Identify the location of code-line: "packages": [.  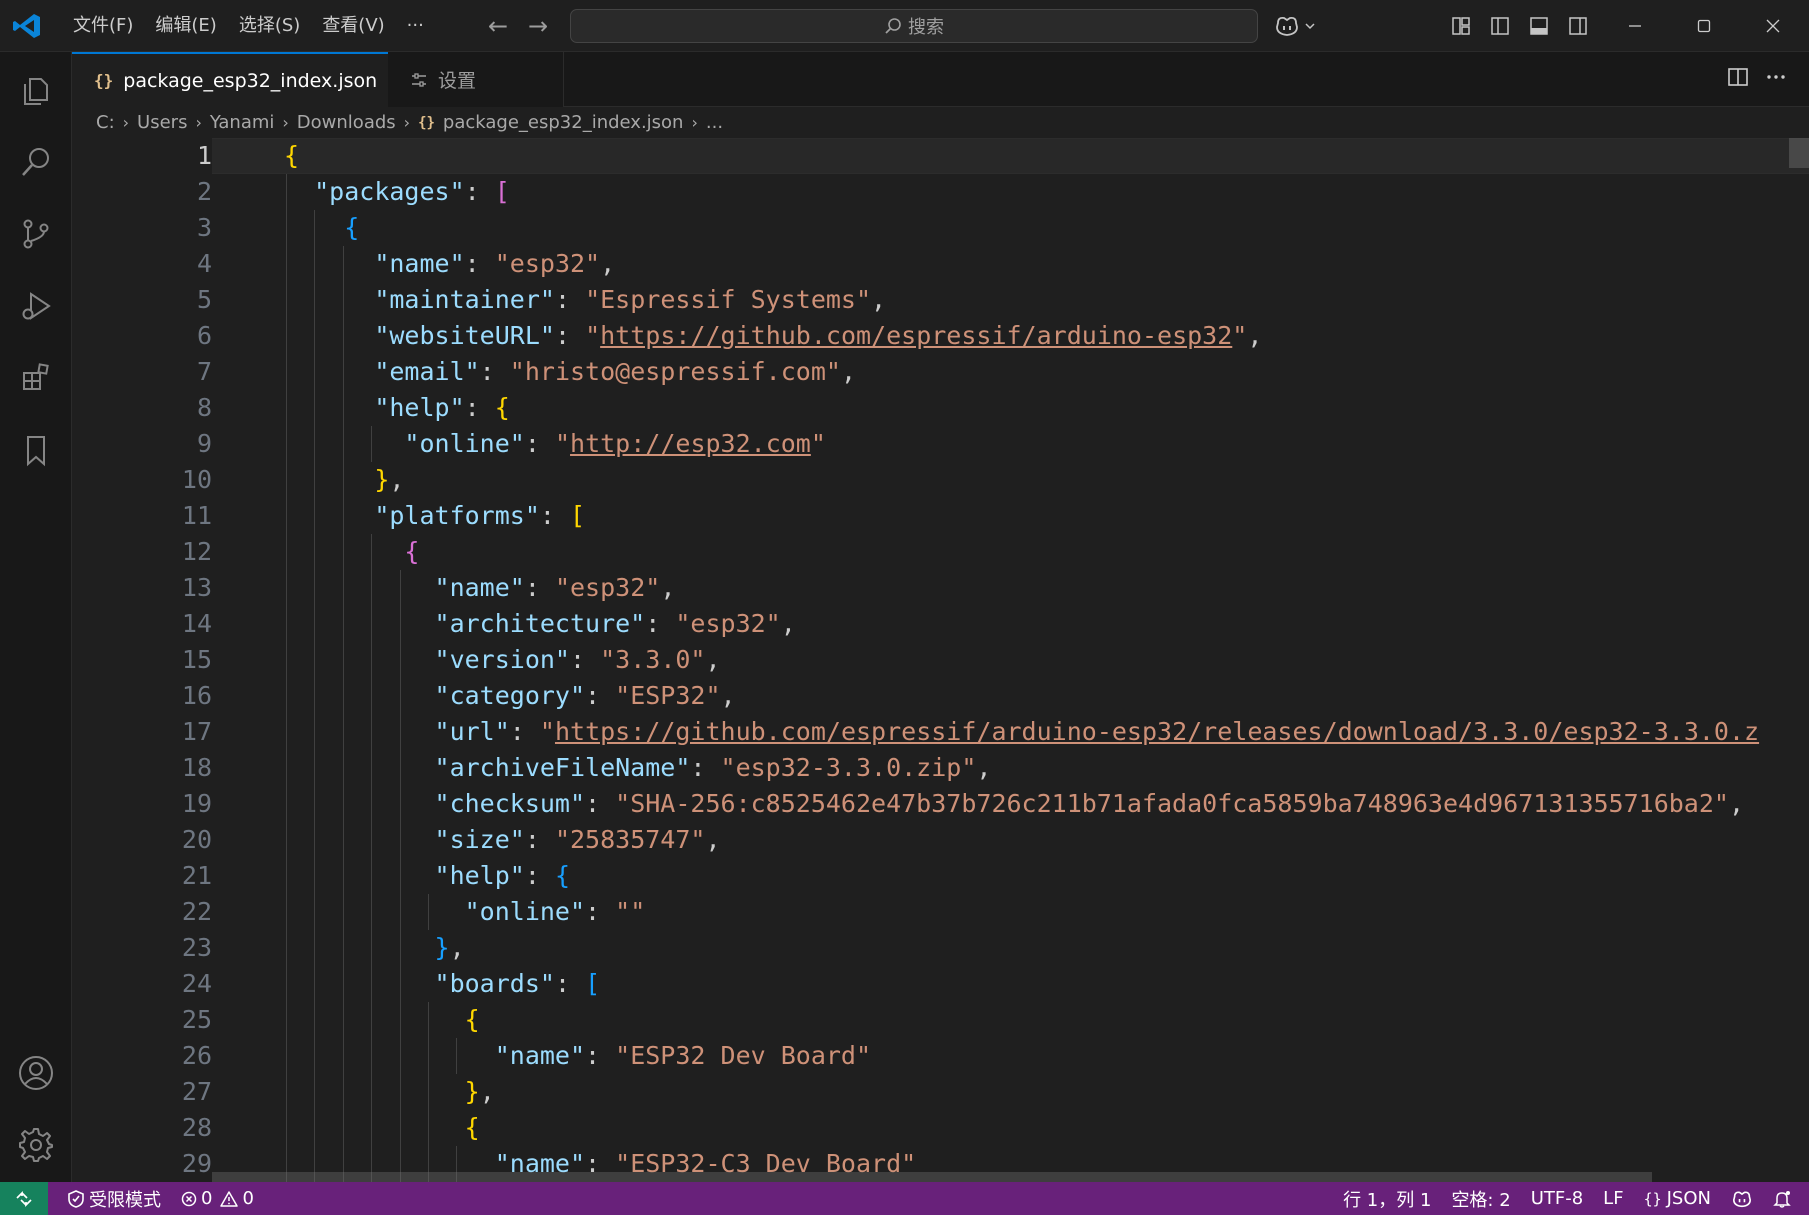
(397, 192).